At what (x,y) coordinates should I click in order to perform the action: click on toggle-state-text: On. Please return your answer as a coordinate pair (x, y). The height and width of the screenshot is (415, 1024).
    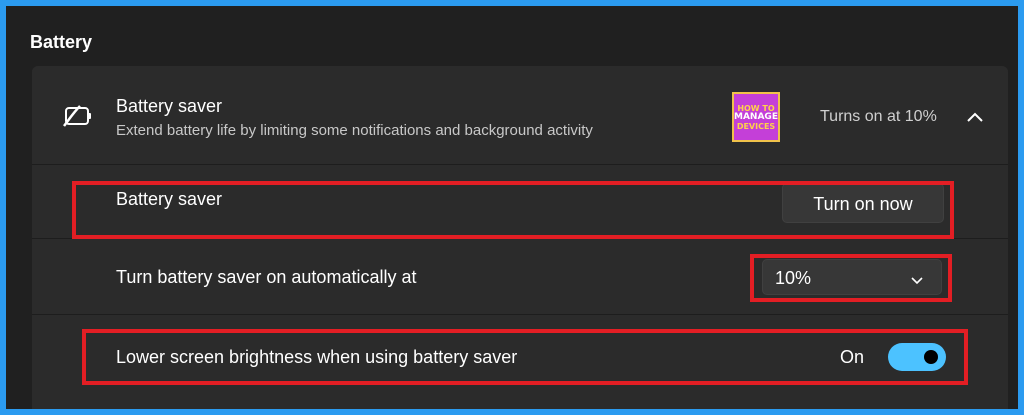
    Looking at the image, I should click on (852, 357).